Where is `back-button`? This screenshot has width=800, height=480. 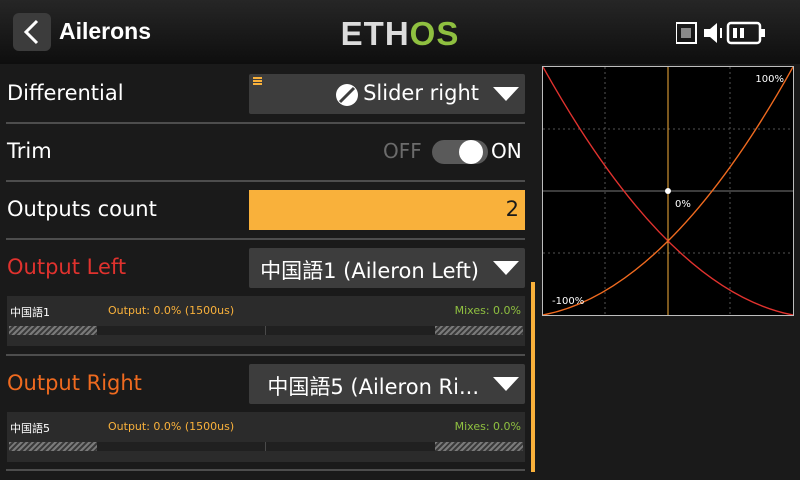 back-button is located at coordinates (32, 32).